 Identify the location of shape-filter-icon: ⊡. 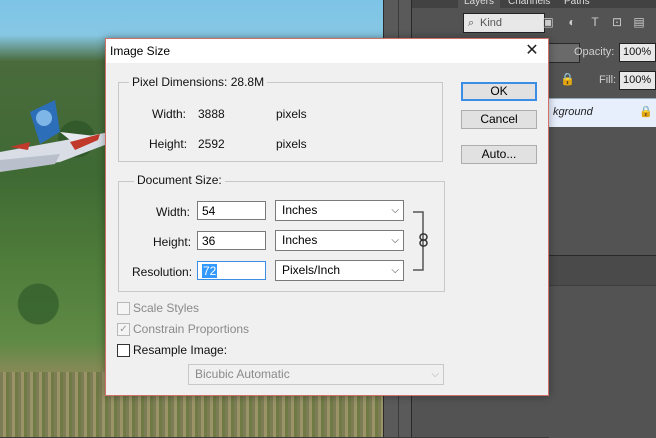
(617, 22).